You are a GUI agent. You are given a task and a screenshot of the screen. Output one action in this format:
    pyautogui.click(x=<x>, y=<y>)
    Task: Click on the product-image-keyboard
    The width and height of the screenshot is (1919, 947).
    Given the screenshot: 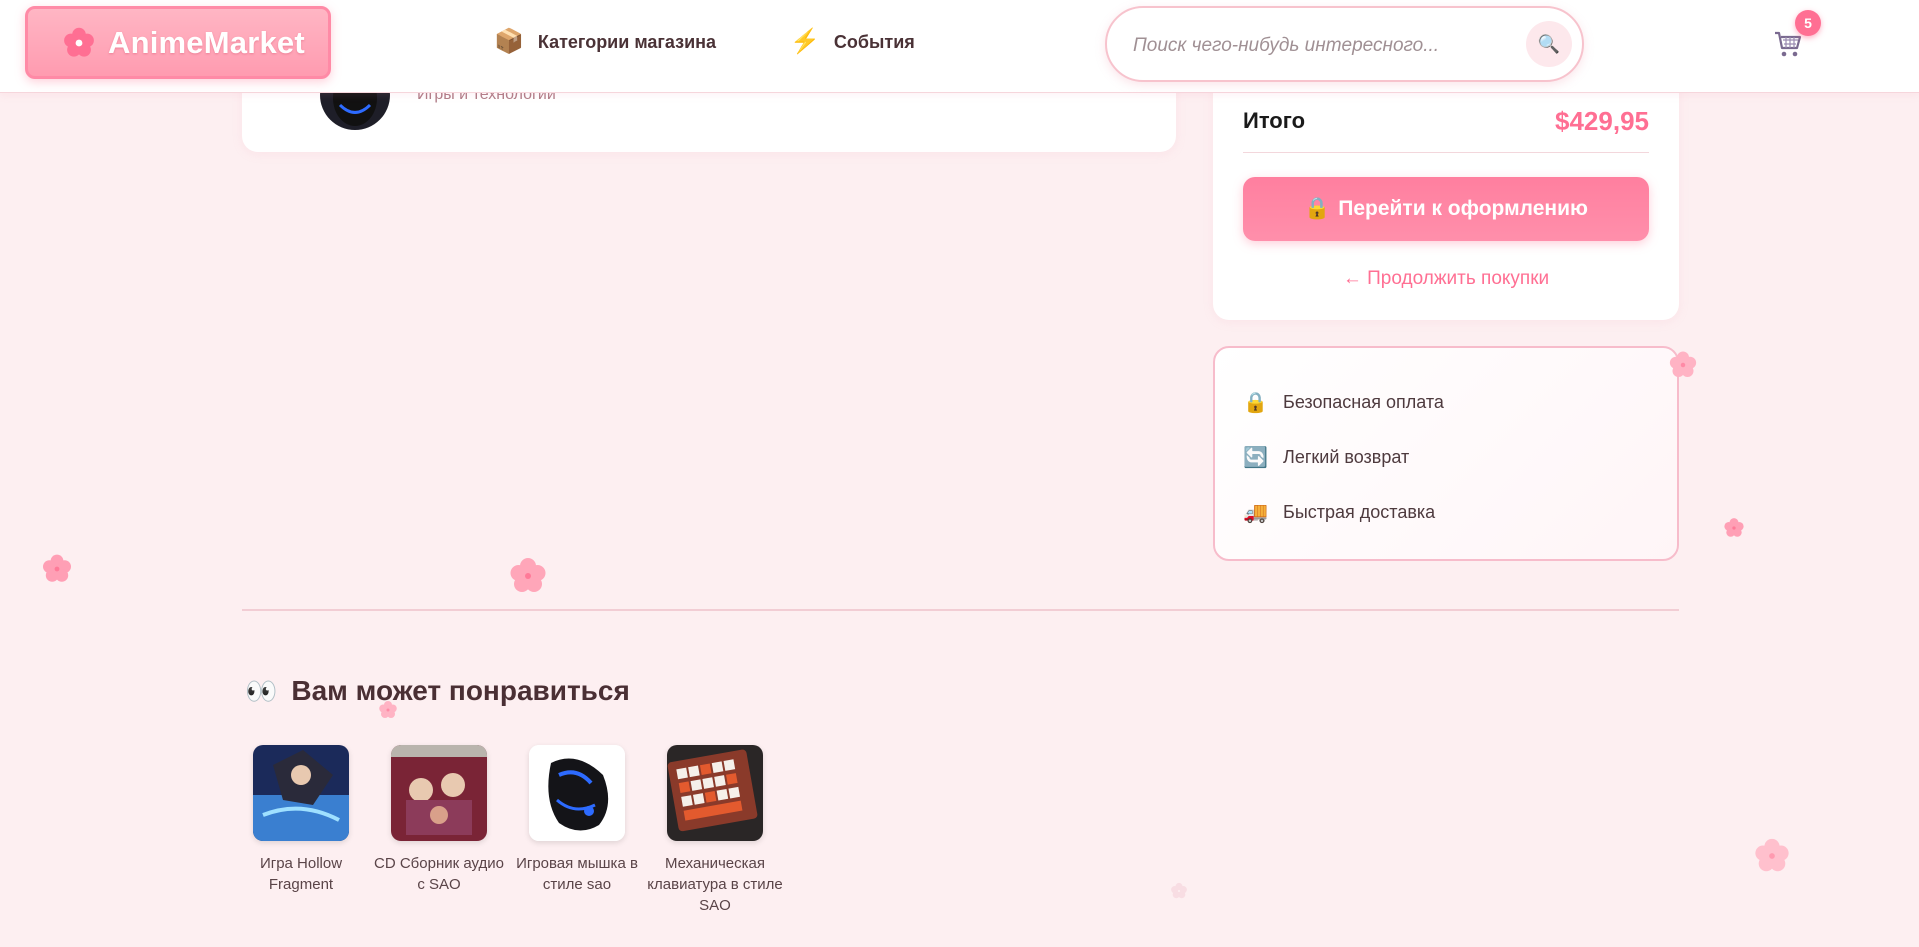 What is the action you would take?
    pyautogui.click(x=715, y=793)
    